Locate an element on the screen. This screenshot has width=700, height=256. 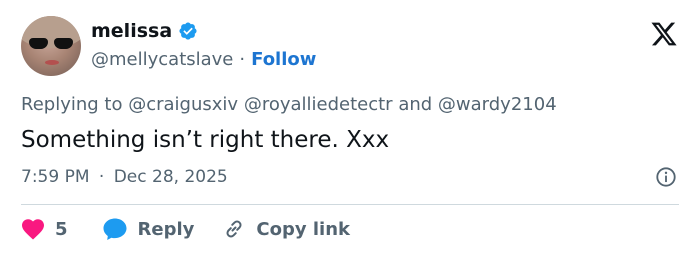
like-count: 5 is located at coordinates (61, 229).